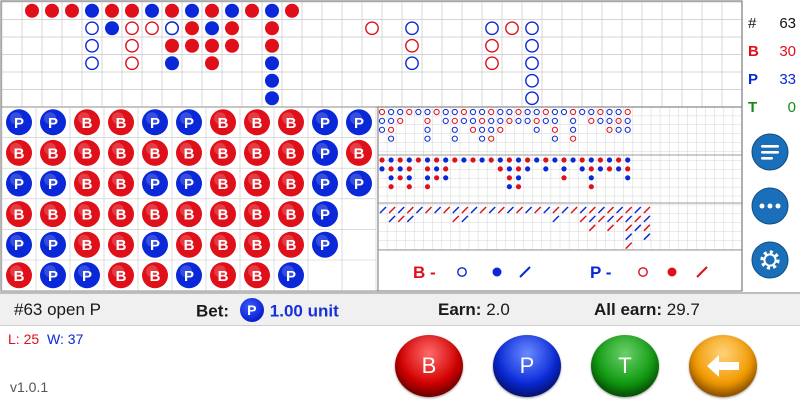 The height and width of the screenshot is (400, 800). Describe the element at coordinates (643, 272) in the screenshot. I see `legend-player-hollow-icon` at that location.